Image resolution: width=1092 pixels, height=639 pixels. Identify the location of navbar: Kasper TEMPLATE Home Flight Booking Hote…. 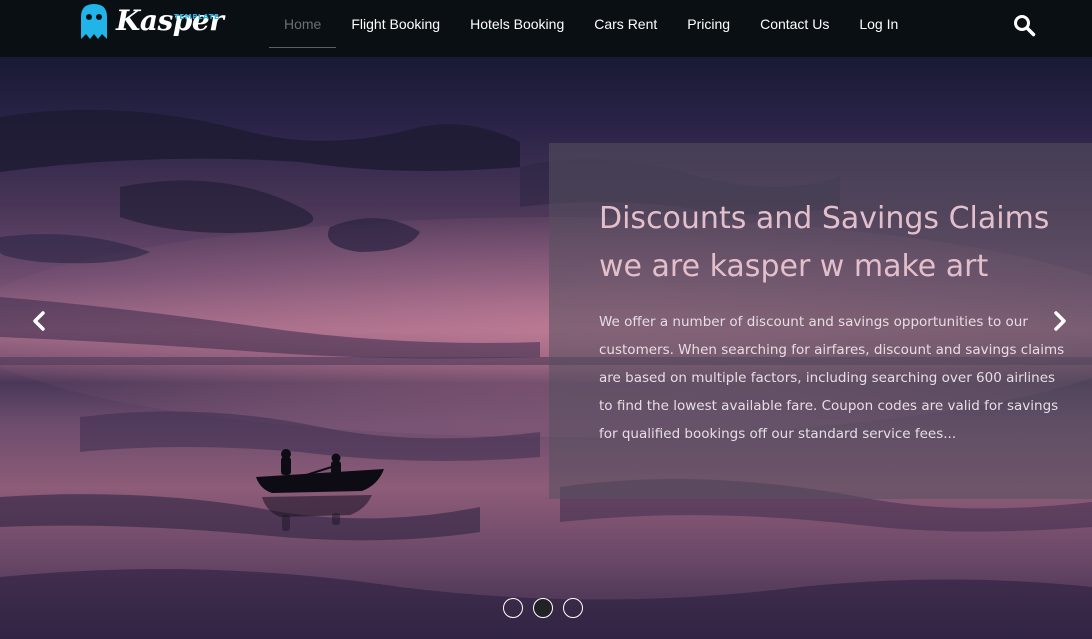
(546, 28).